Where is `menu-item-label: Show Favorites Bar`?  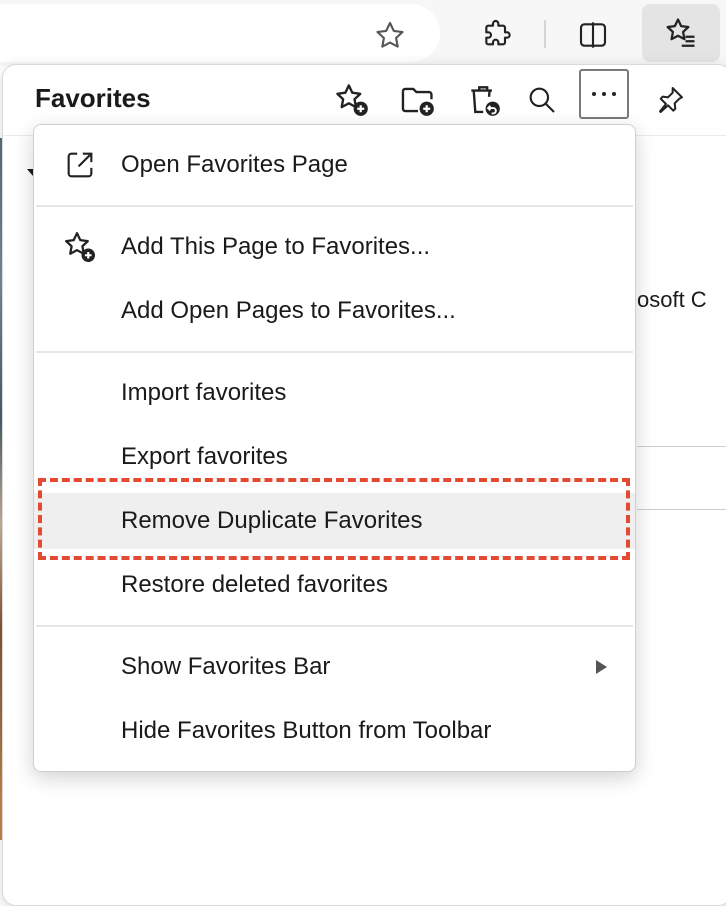 menu-item-label: Show Favorites Bar is located at coordinates (226, 666).